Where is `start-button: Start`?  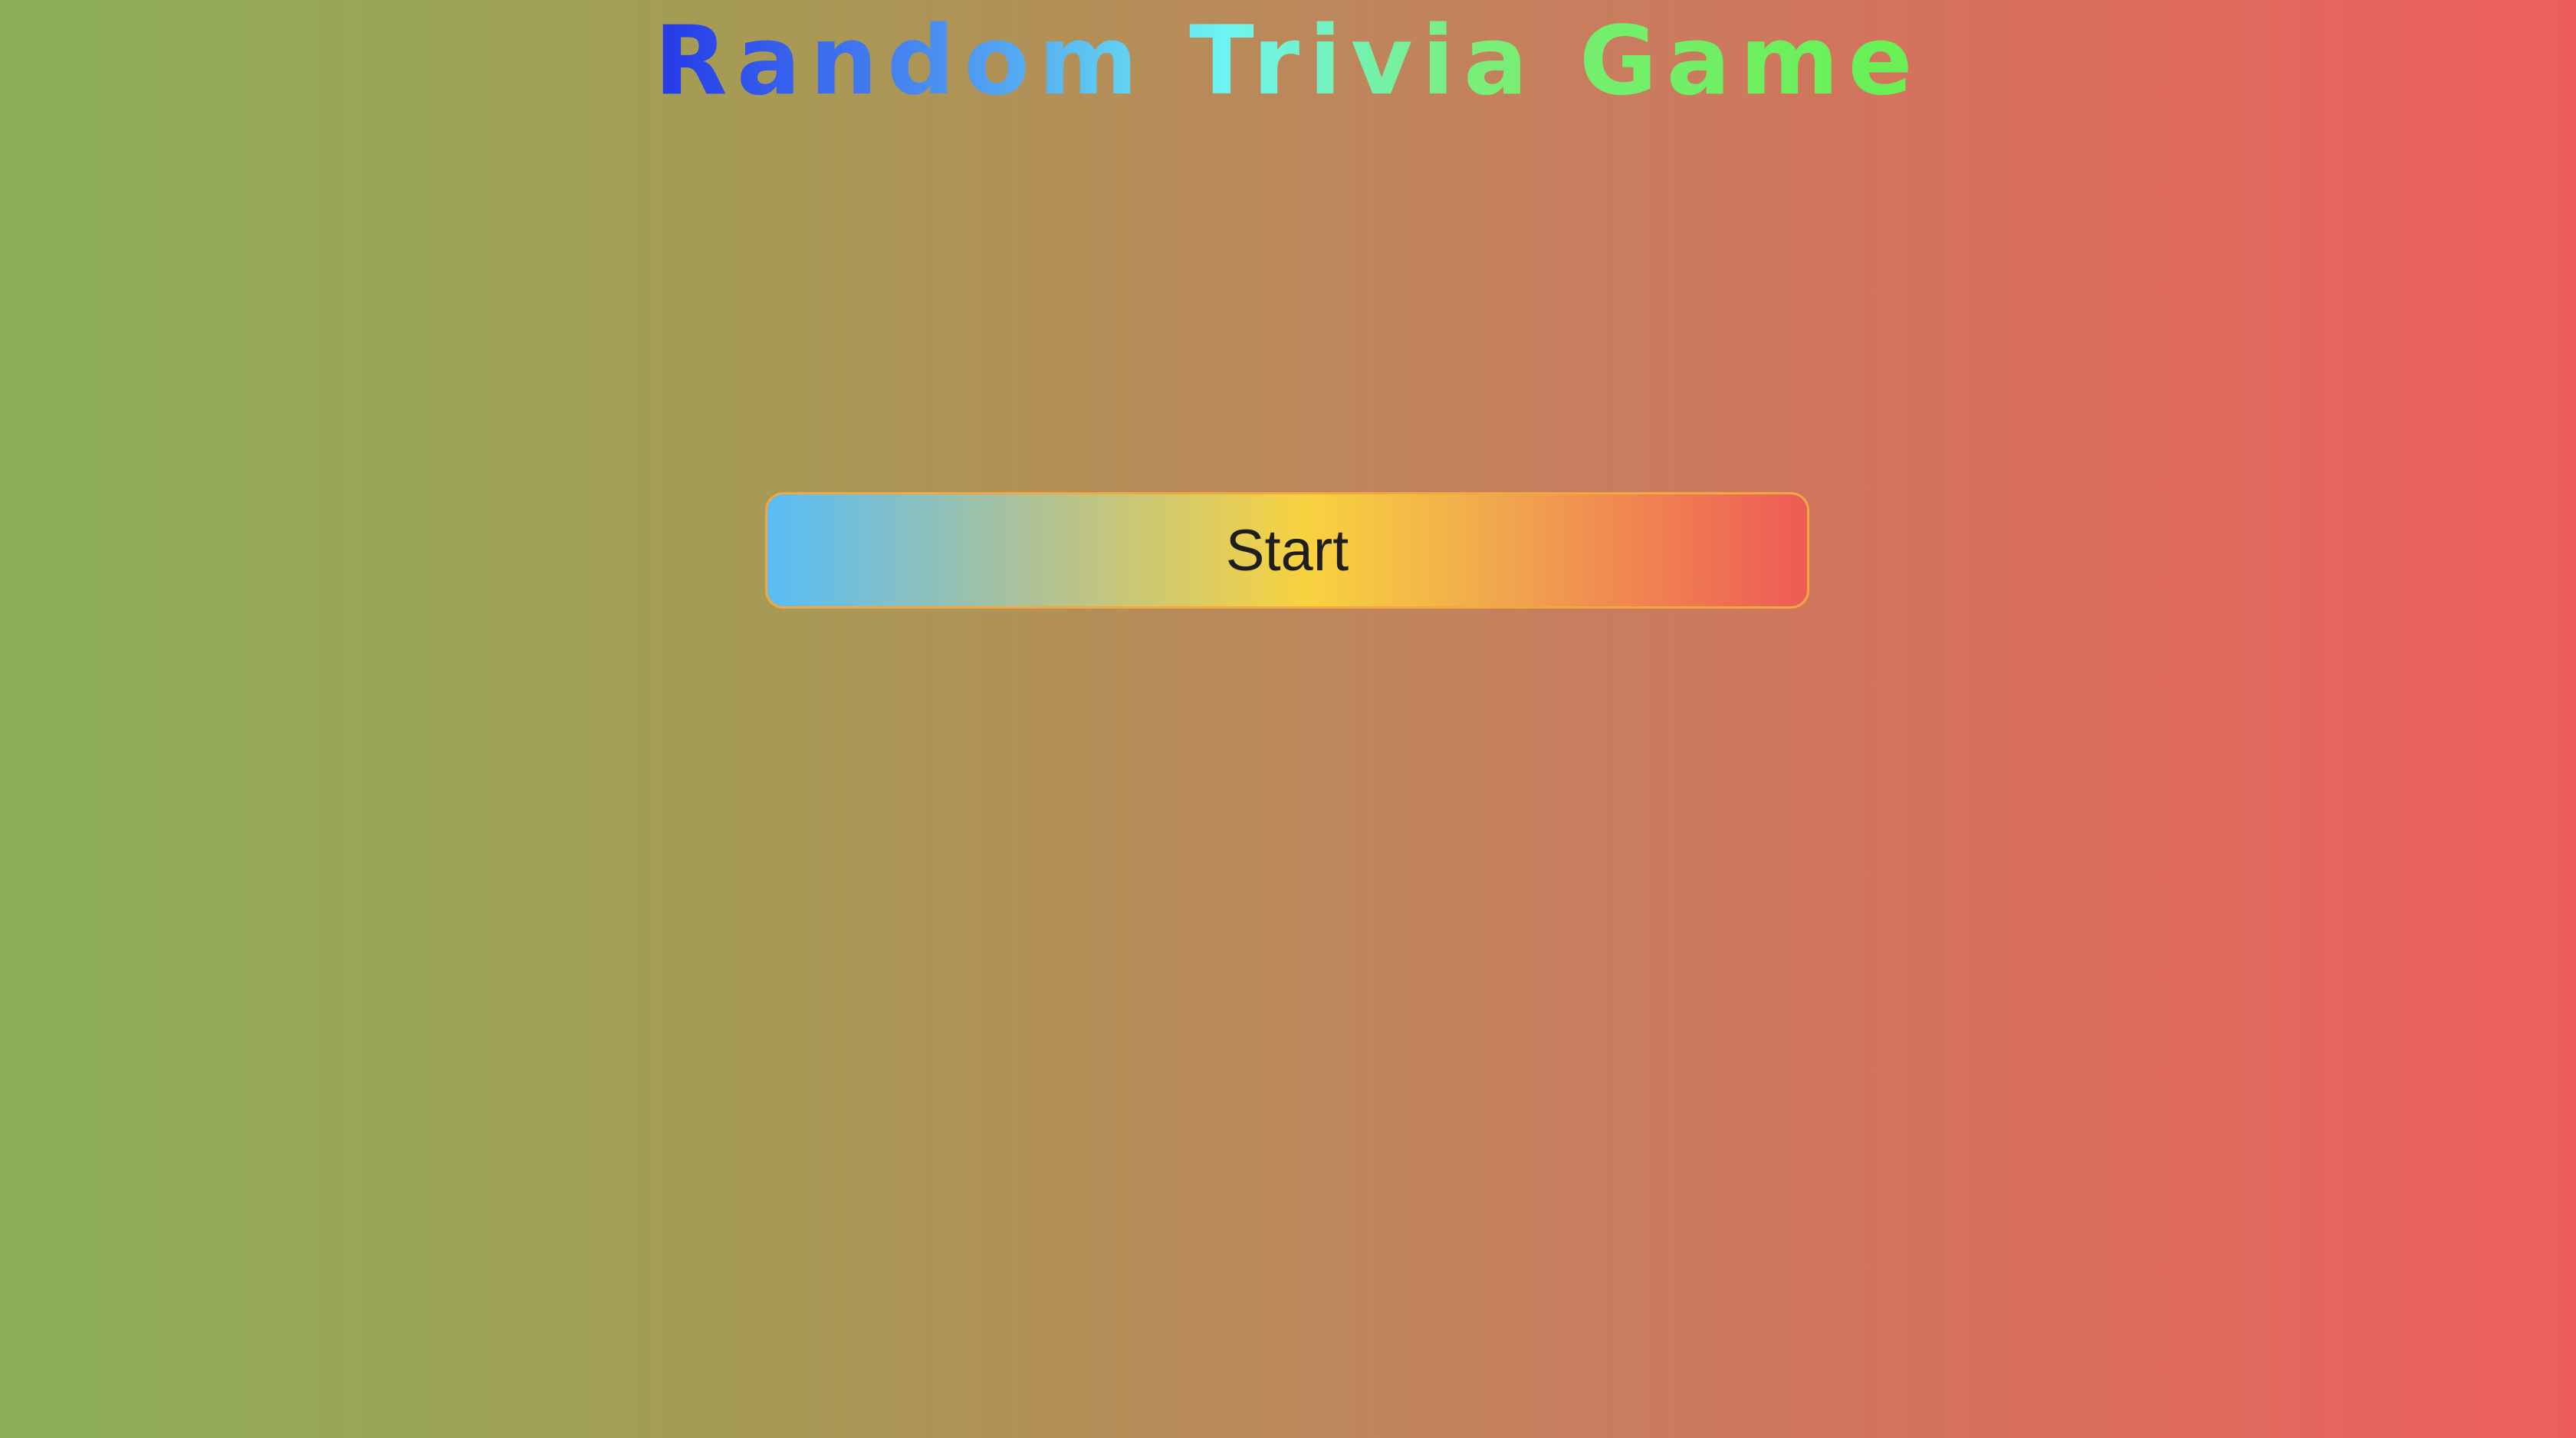 start-button: Start is located at coordinates (1287, 550).